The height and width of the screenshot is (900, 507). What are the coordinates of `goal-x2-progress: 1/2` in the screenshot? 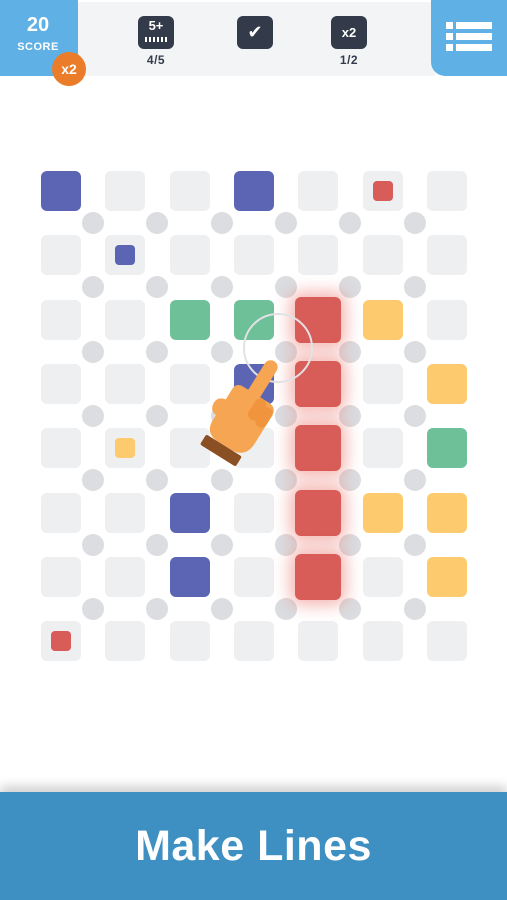 It's located at (349, 60).